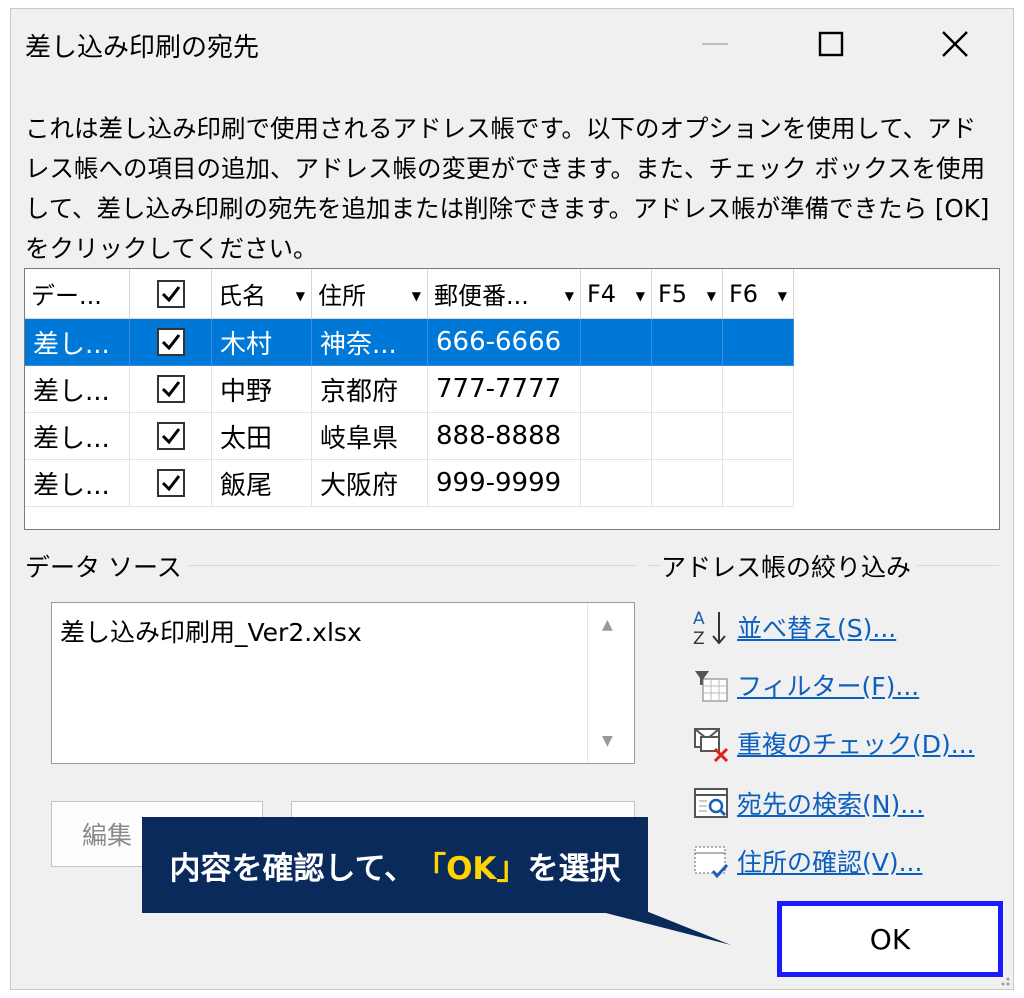  What do you see at coordinates (471, 868) in the screenshot?
I see `callout-highlight: 「OK」` at bounding box center [471, 868].